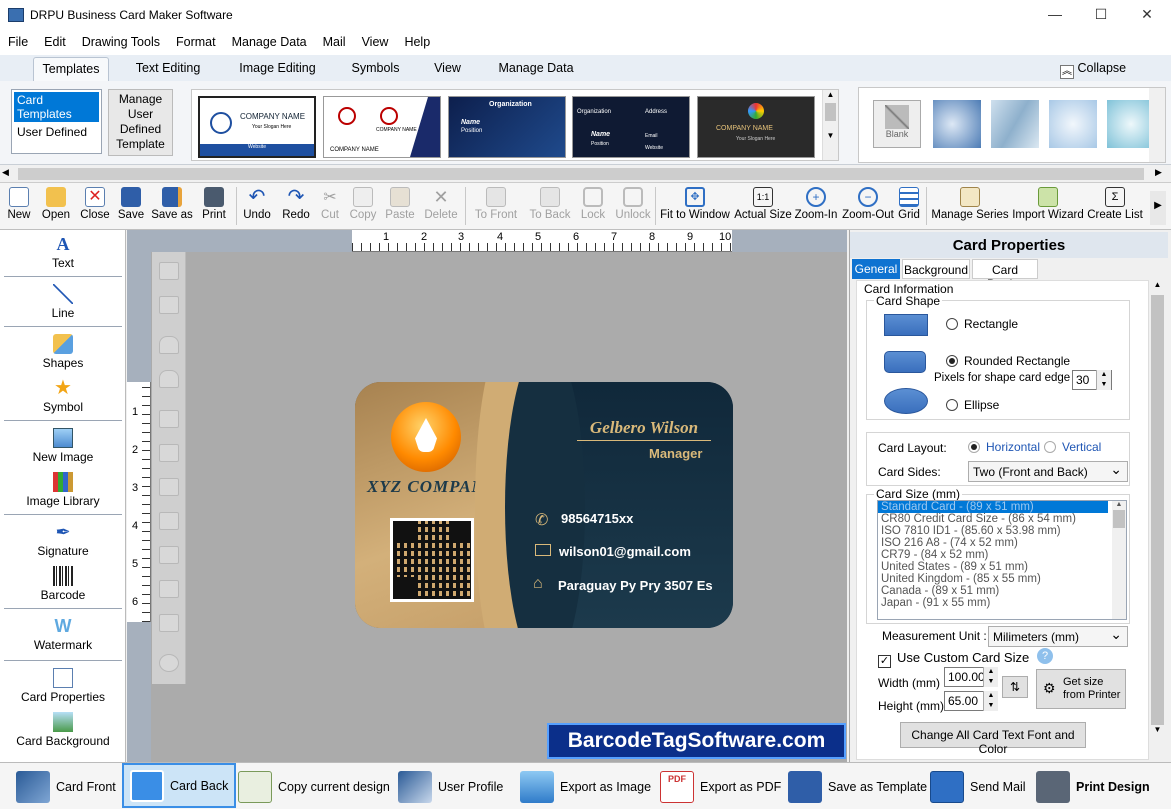 This screenshot has height=809, width=1171. What do you see at coordinates (257, 204) in the screenshot?
I see `undo-button: ↶ Undo` at bounding box center [257, 204].